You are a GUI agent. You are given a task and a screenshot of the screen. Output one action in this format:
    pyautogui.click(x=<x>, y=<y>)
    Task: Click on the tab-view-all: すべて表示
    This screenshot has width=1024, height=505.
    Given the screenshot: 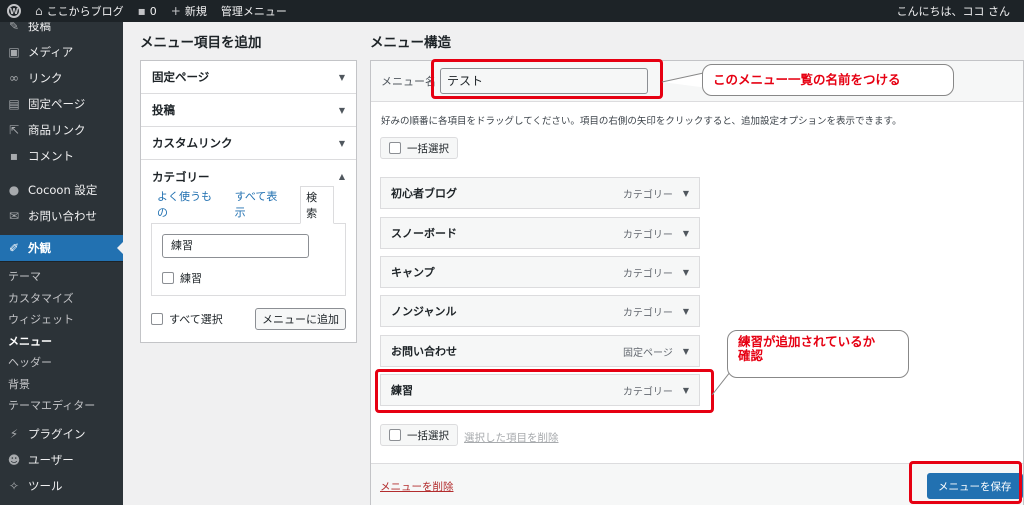 What is the action you would take?
    pyautogui.click(x=262, y=205)
    